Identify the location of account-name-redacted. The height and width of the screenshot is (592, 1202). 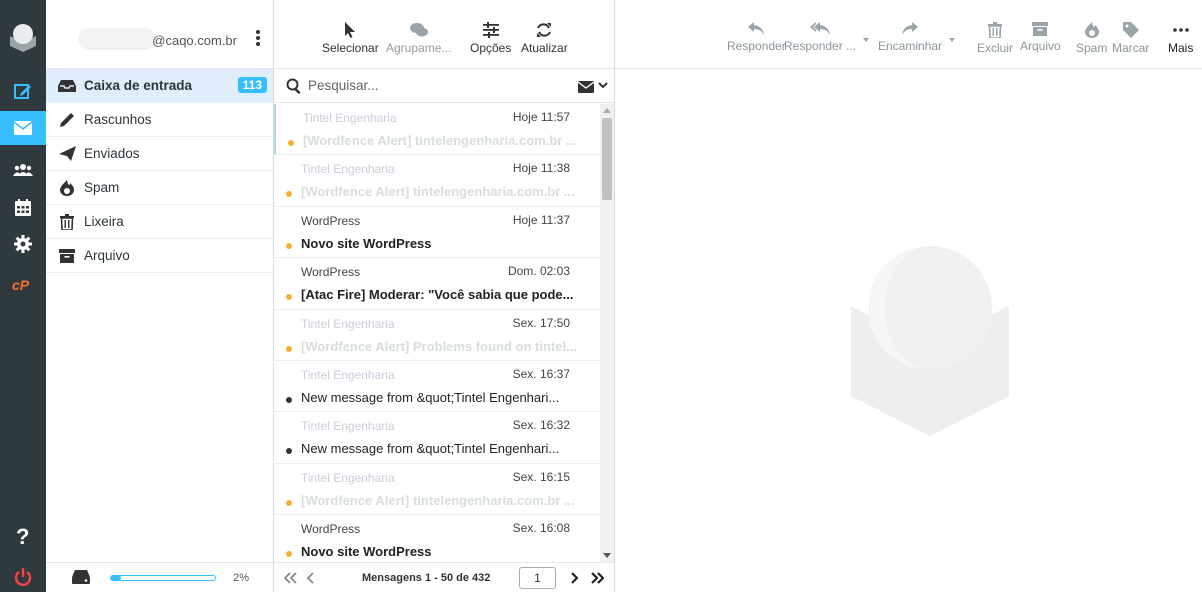
(117, 39).